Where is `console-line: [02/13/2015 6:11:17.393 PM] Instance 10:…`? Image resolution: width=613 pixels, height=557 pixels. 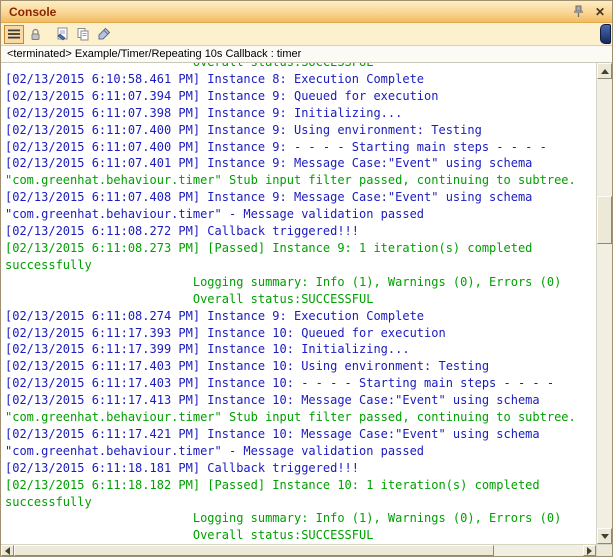
console-line: [02/13/2015 6:11:17.393 PM] Instance 10:… is located at coordinates (225, 332).